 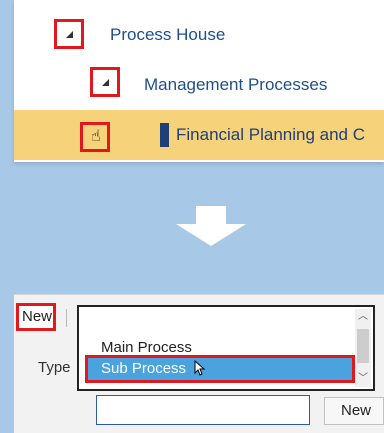 I want to click on option-main-process: Main Process, so click(x=146, y=347).